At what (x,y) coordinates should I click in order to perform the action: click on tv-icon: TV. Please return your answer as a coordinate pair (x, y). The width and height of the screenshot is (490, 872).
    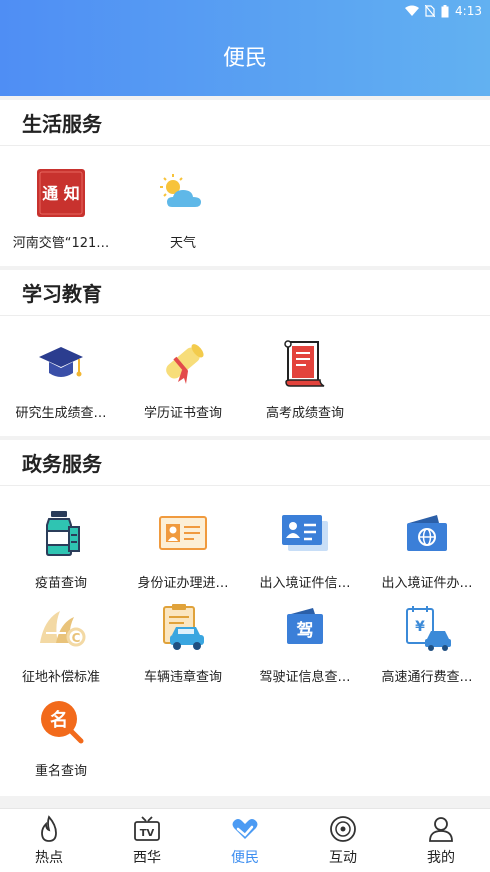
    Looking at the image, I should click on (147, 828).